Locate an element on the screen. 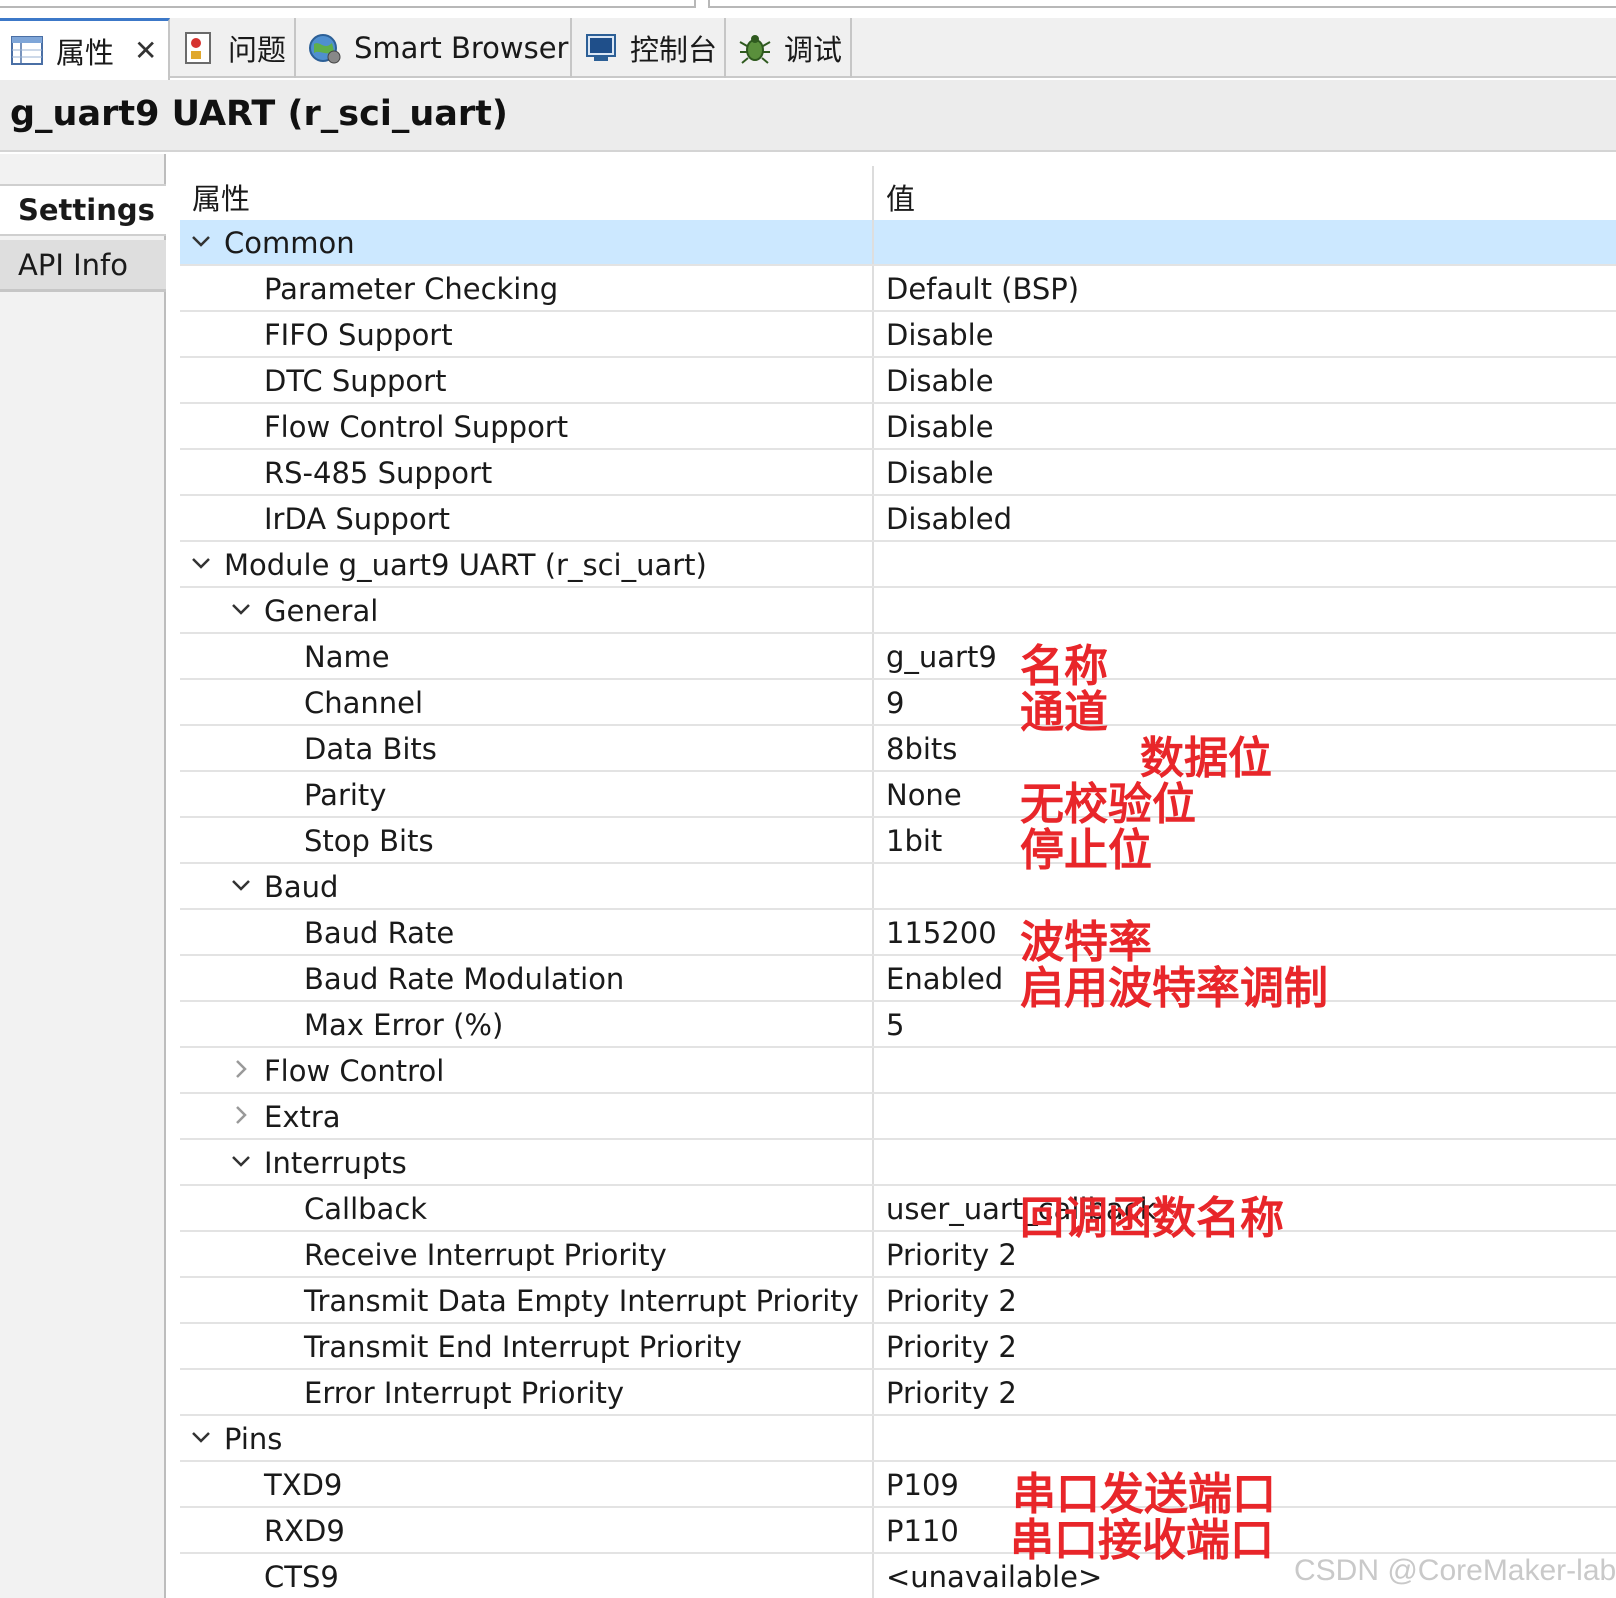  table-row: RXD9 P110 串口接收端口 is located at coordinates (898, 1537).